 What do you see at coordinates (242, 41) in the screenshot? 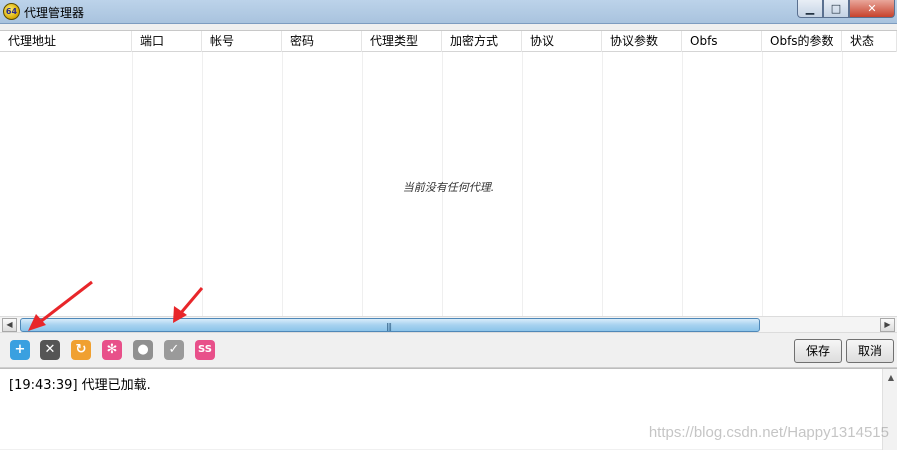
I see `column-header: 帐号` at bounding box center [242, 41].